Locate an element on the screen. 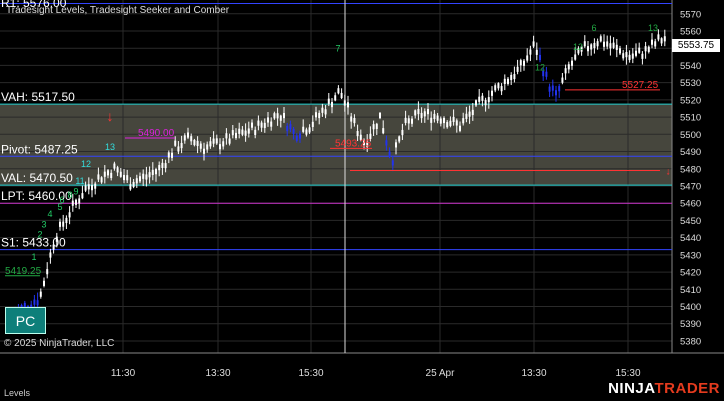 The image size is (724, 401). x-tick-label: 15:30 is located at coordinates (627, 373).